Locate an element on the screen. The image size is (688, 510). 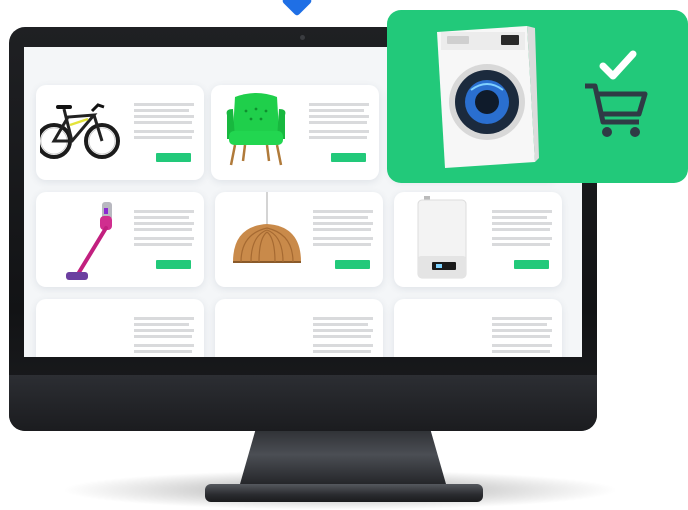
boiler-icon is located at coordinates (442, 237).